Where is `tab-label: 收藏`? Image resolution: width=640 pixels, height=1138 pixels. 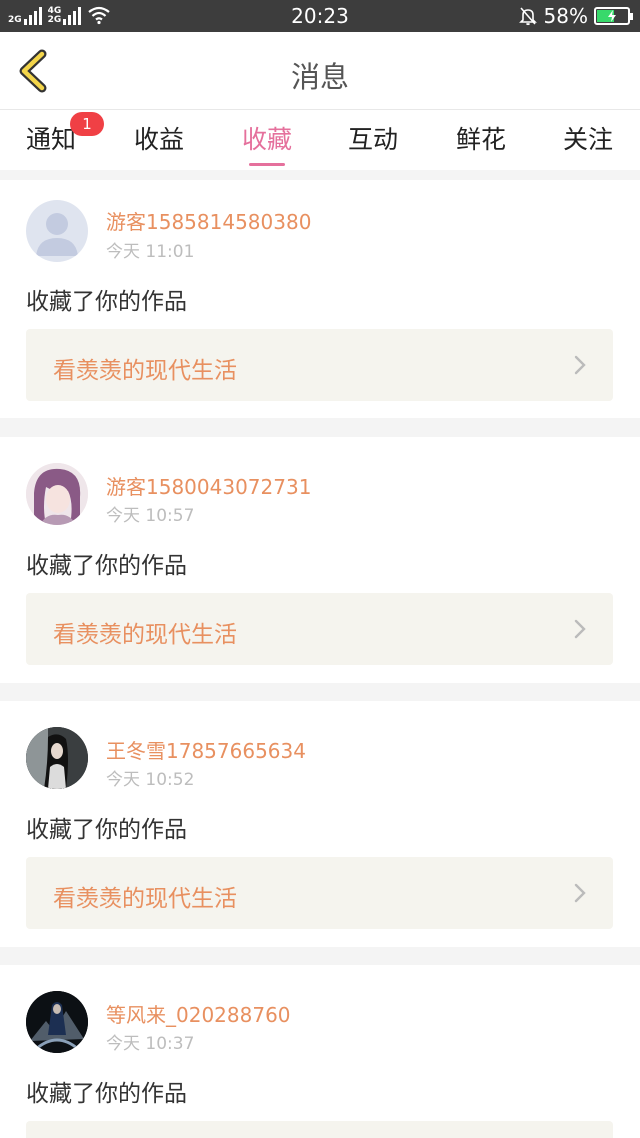
tab-label: 收藏 is located at coordinates (266, 139).